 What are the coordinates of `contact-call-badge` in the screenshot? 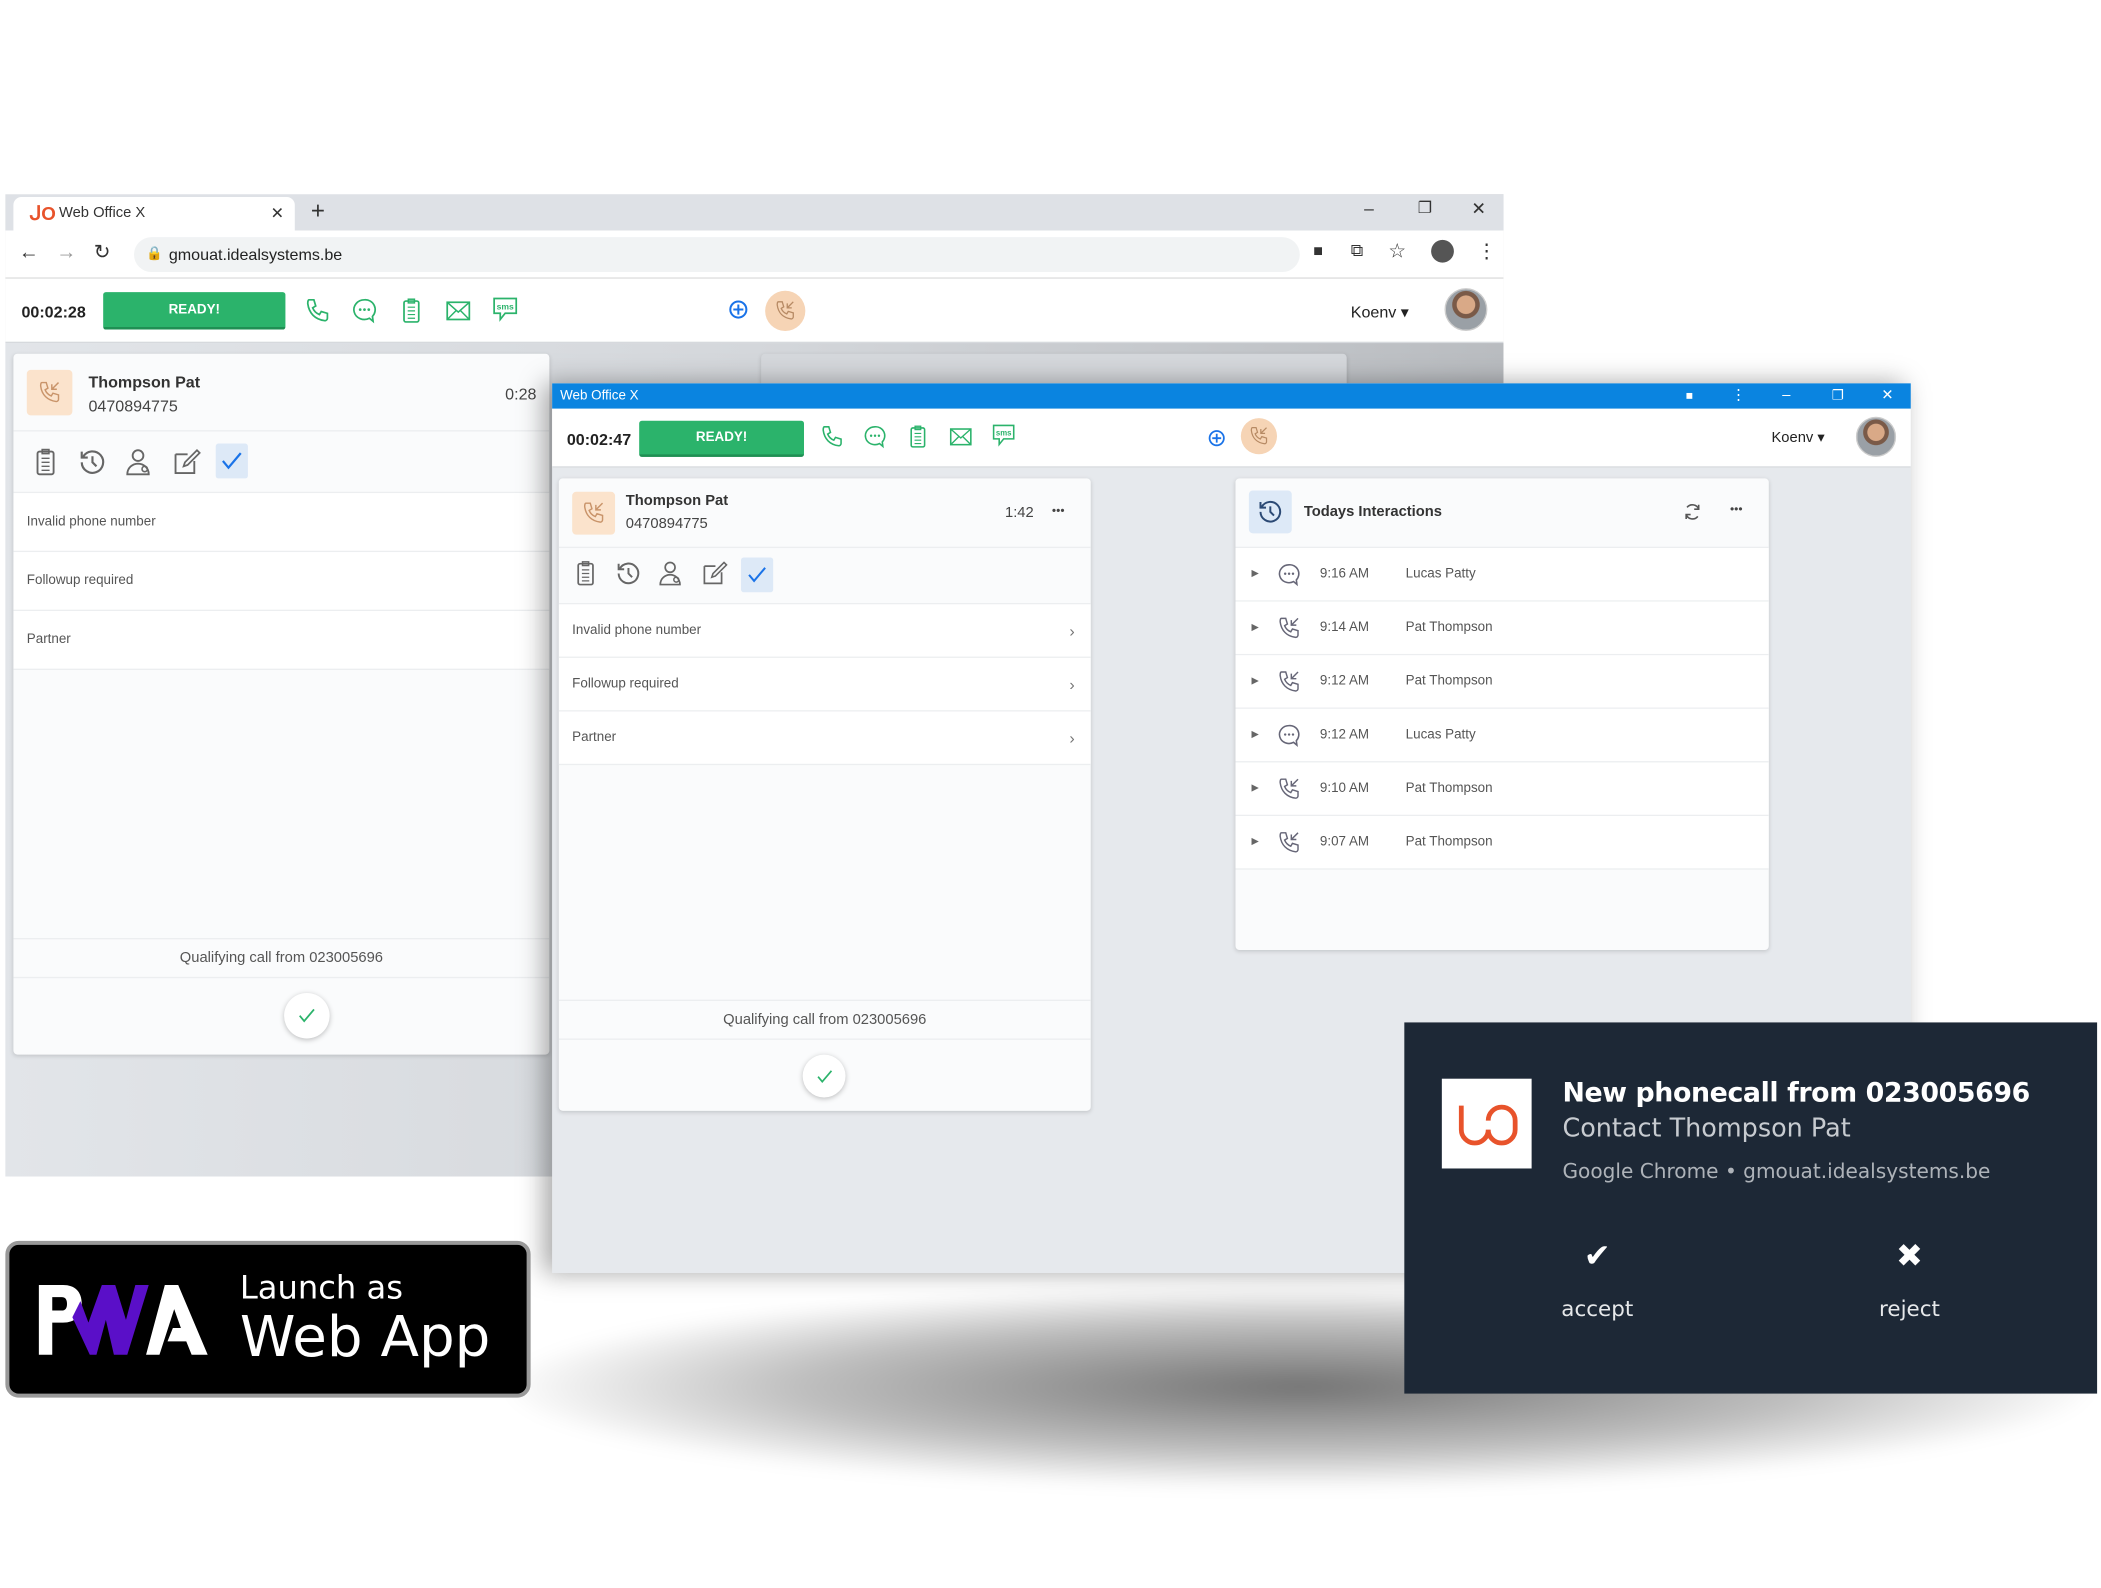 It's located at (49, 392).